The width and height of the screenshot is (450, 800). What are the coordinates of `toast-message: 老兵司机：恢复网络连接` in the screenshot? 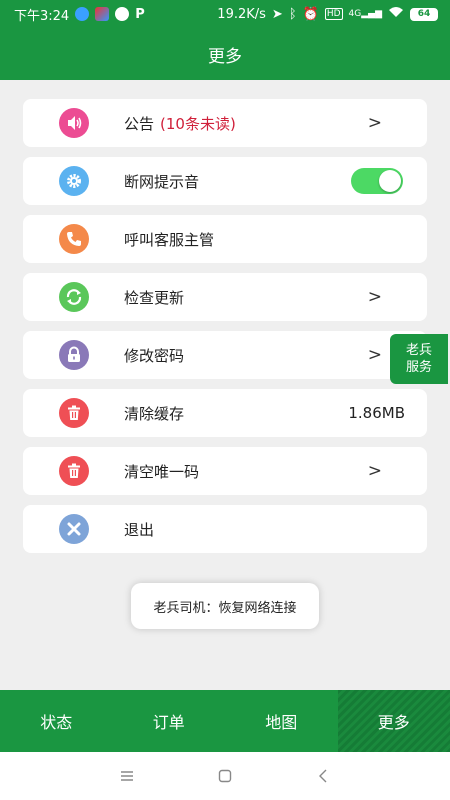 It's located at (225, 606).